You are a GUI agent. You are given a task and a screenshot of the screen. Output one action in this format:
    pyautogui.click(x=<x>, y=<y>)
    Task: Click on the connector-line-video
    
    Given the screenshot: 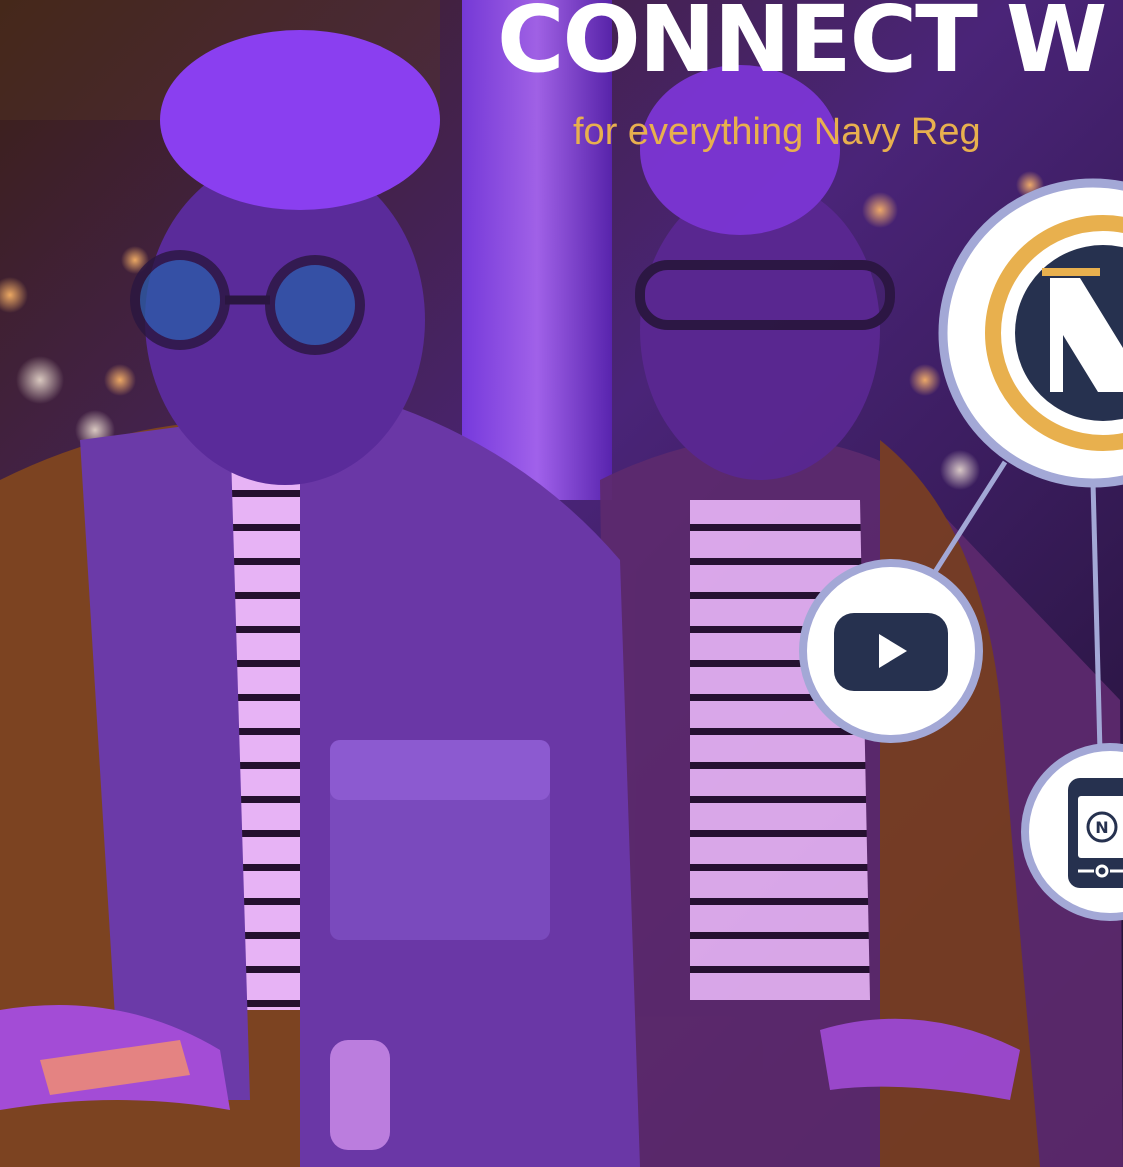 What is the action you would take?
    pyautogui.click(x=970, y=517)
    